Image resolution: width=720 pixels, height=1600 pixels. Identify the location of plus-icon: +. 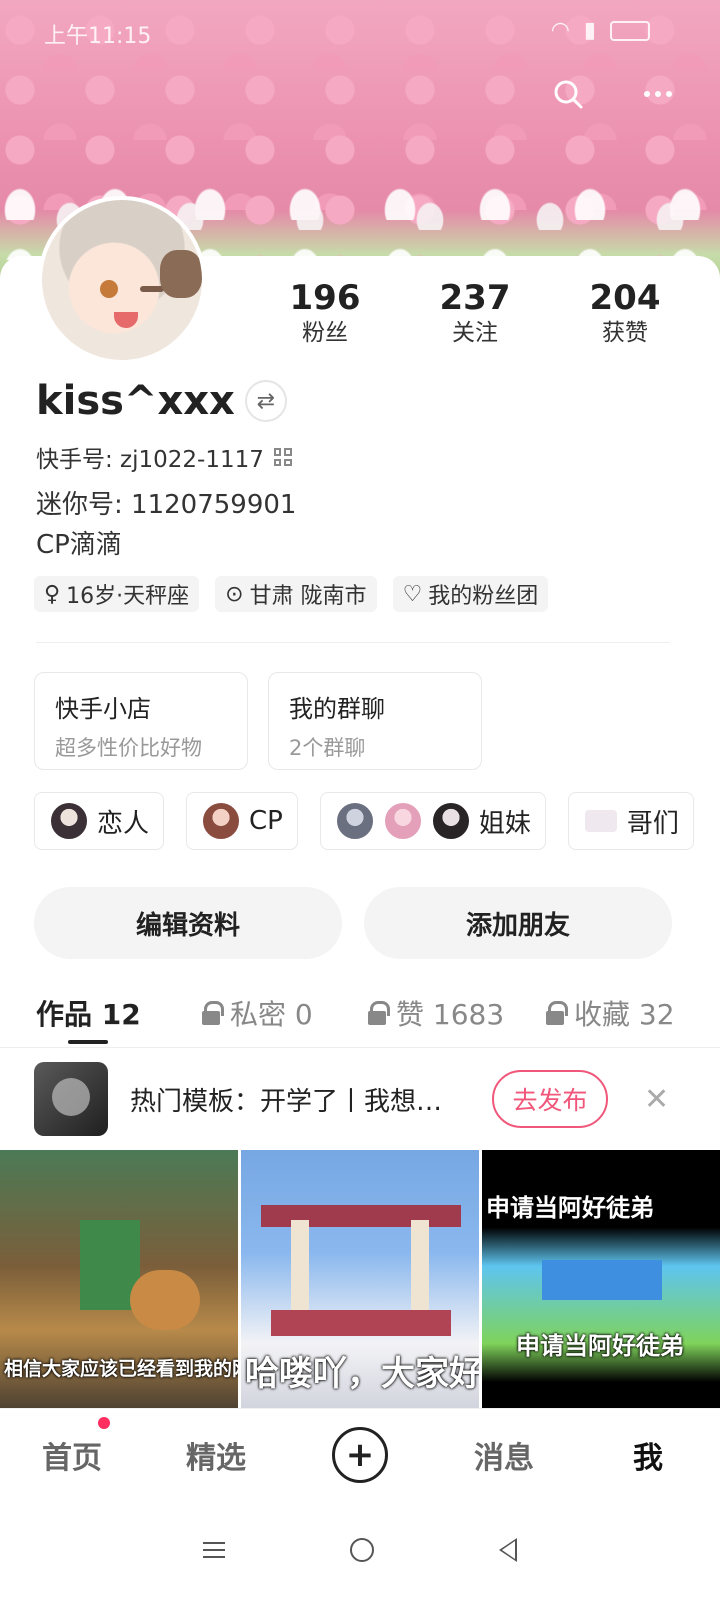
(360, 1454).